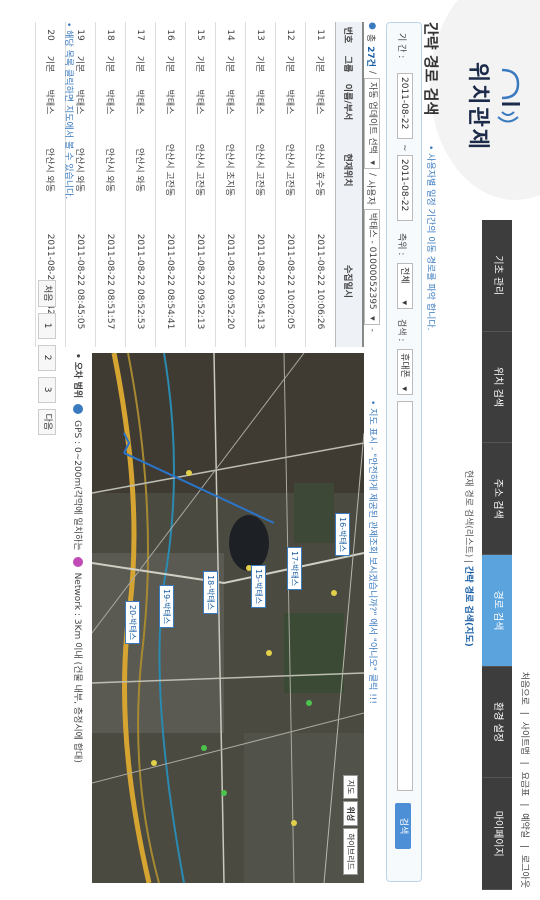 The image size is (540, 900). What do you see at coordinates (349, 170) in the screenshot?
I see `col-location: 현재위치` at bounding box center [349, 170].